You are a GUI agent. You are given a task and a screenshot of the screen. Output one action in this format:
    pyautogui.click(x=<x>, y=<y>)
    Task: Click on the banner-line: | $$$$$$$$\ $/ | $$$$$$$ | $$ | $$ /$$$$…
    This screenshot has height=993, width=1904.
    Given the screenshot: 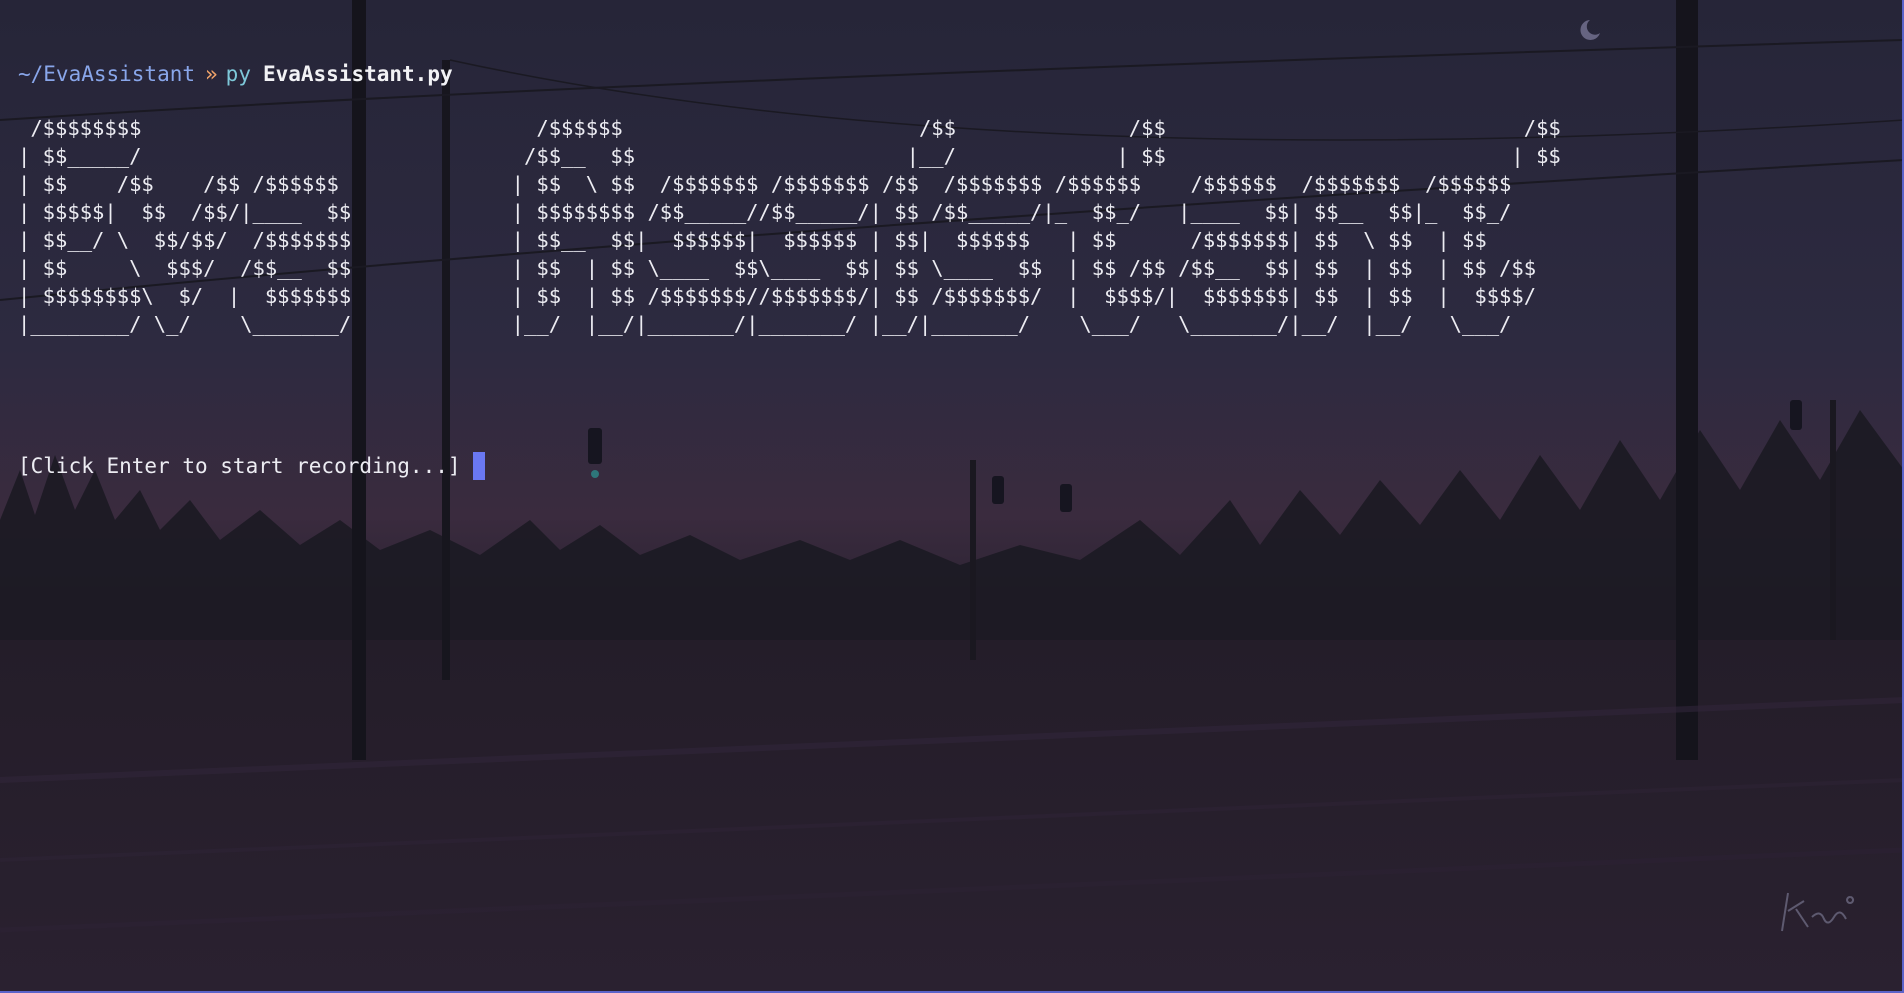 What is the action you would take?
    pyautogui.click(x=777, y=296)
    